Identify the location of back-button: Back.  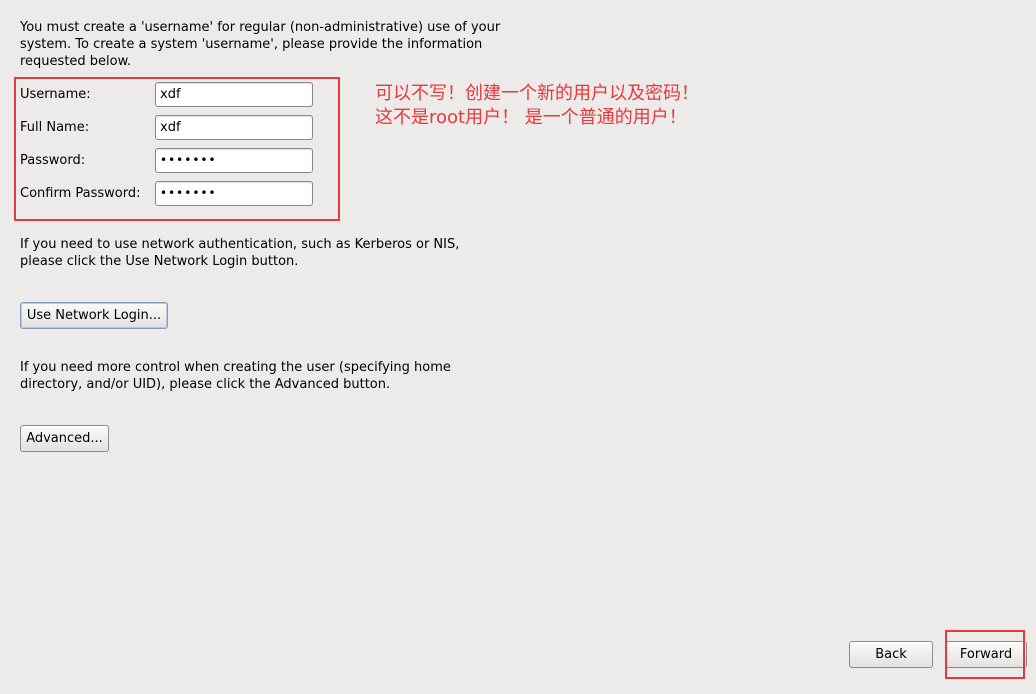
(891, 654).